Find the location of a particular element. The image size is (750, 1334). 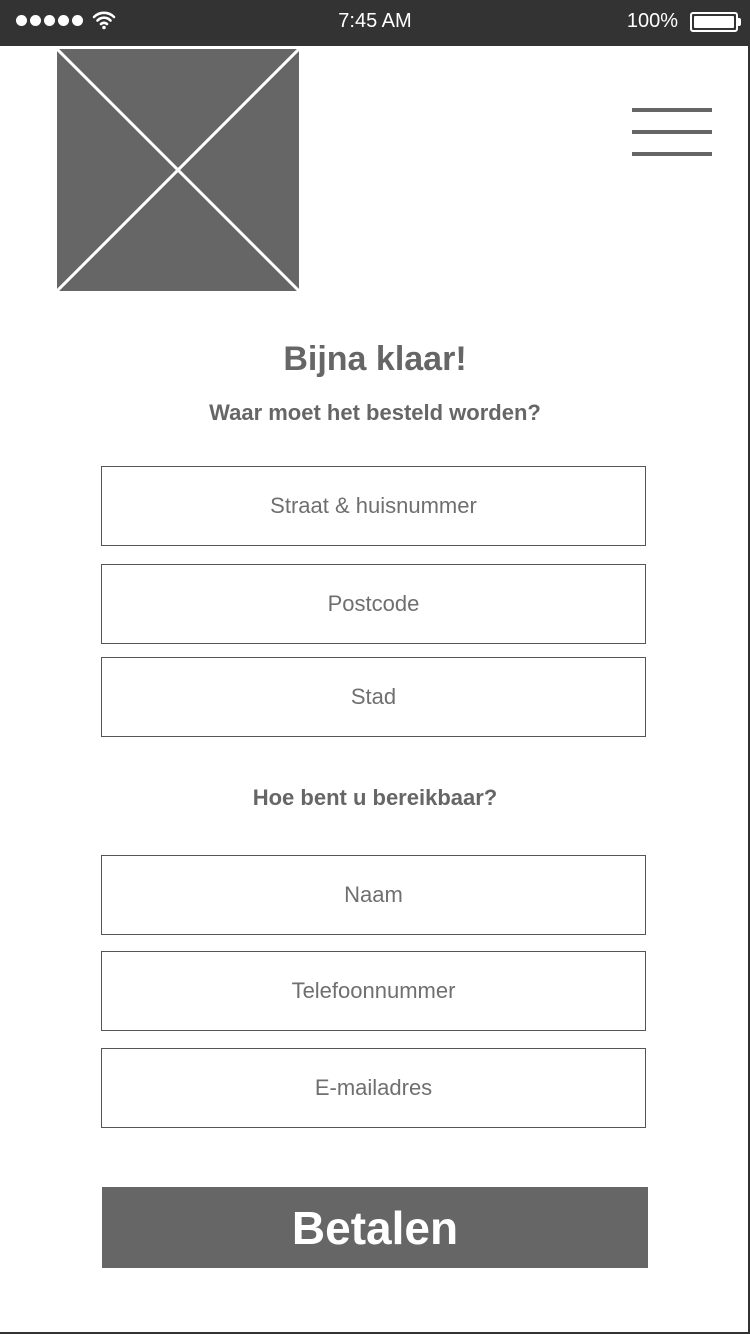

battery-fill is located at coordinates (714, 22).